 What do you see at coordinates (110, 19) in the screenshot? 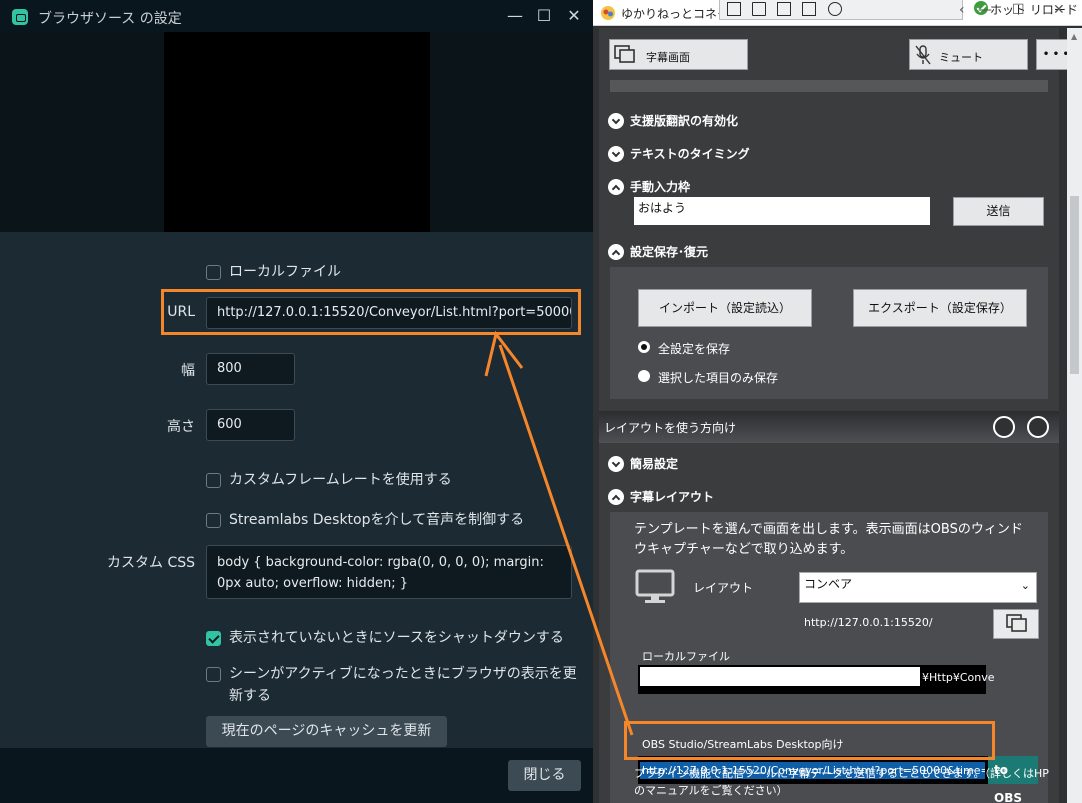
I see `left-window-title: ブラウザソース の設定` at bounding box center [110, 19].